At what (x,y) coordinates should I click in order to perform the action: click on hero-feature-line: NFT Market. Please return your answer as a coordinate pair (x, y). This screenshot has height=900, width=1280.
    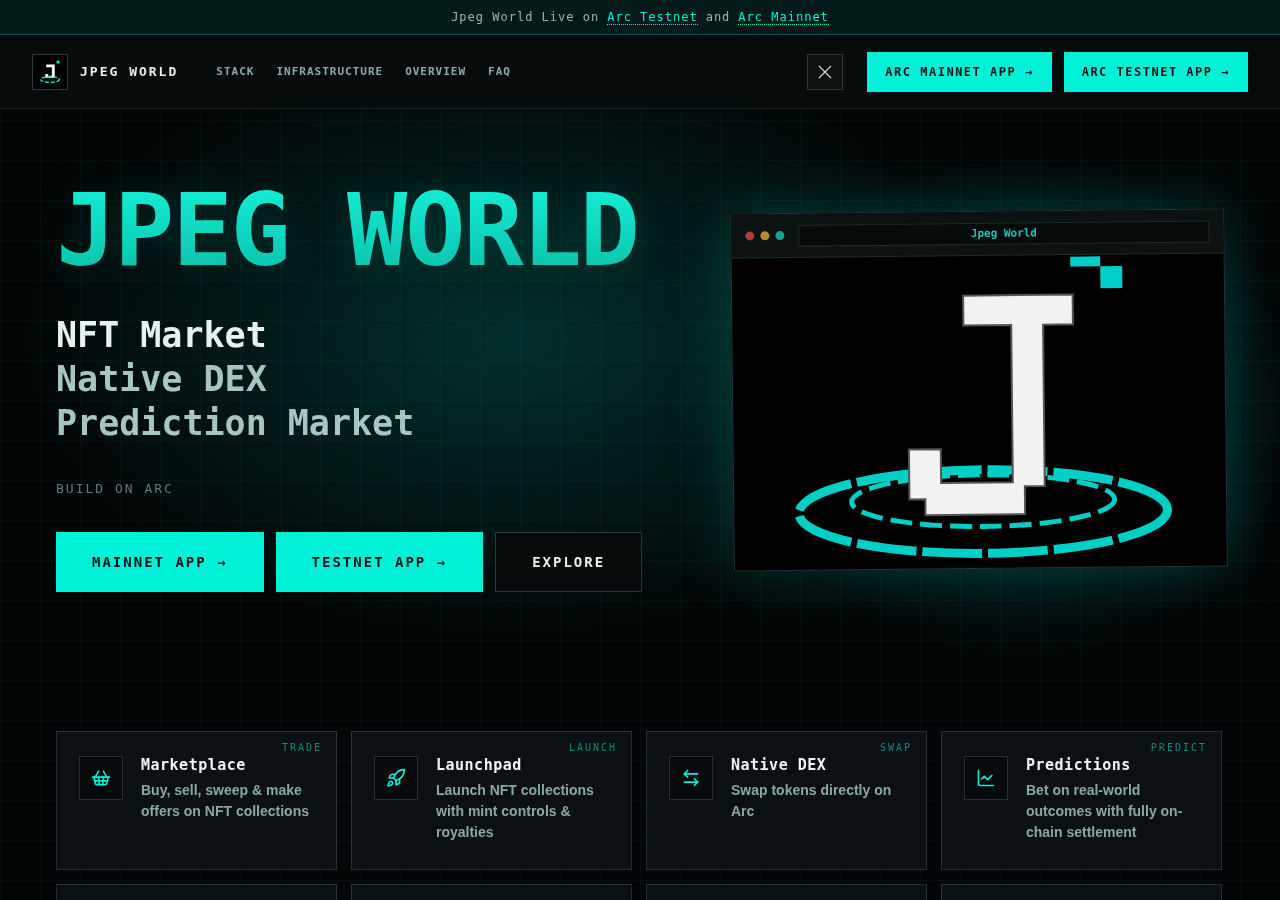
    Looking at the image, I should click on (162, 335).